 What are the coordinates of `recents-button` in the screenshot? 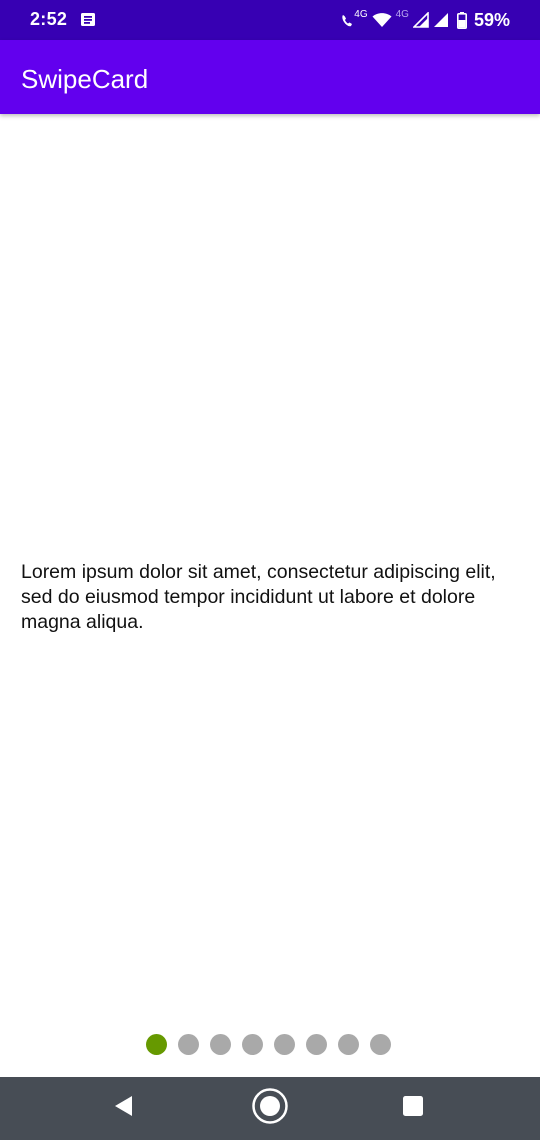 It's located at (413, 1108).